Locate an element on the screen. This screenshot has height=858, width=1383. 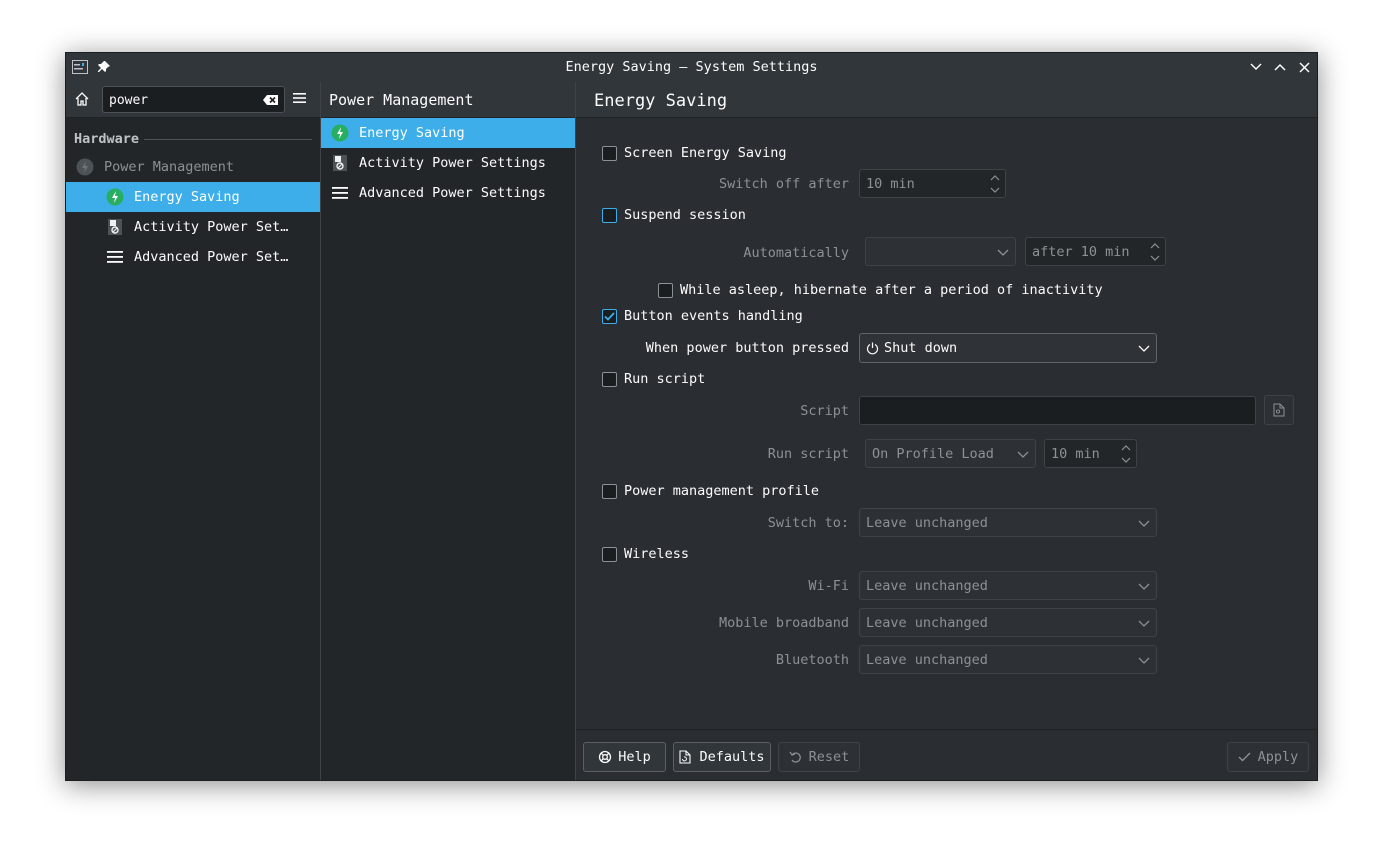
script-path-input is located at coordinates (1057, 410).